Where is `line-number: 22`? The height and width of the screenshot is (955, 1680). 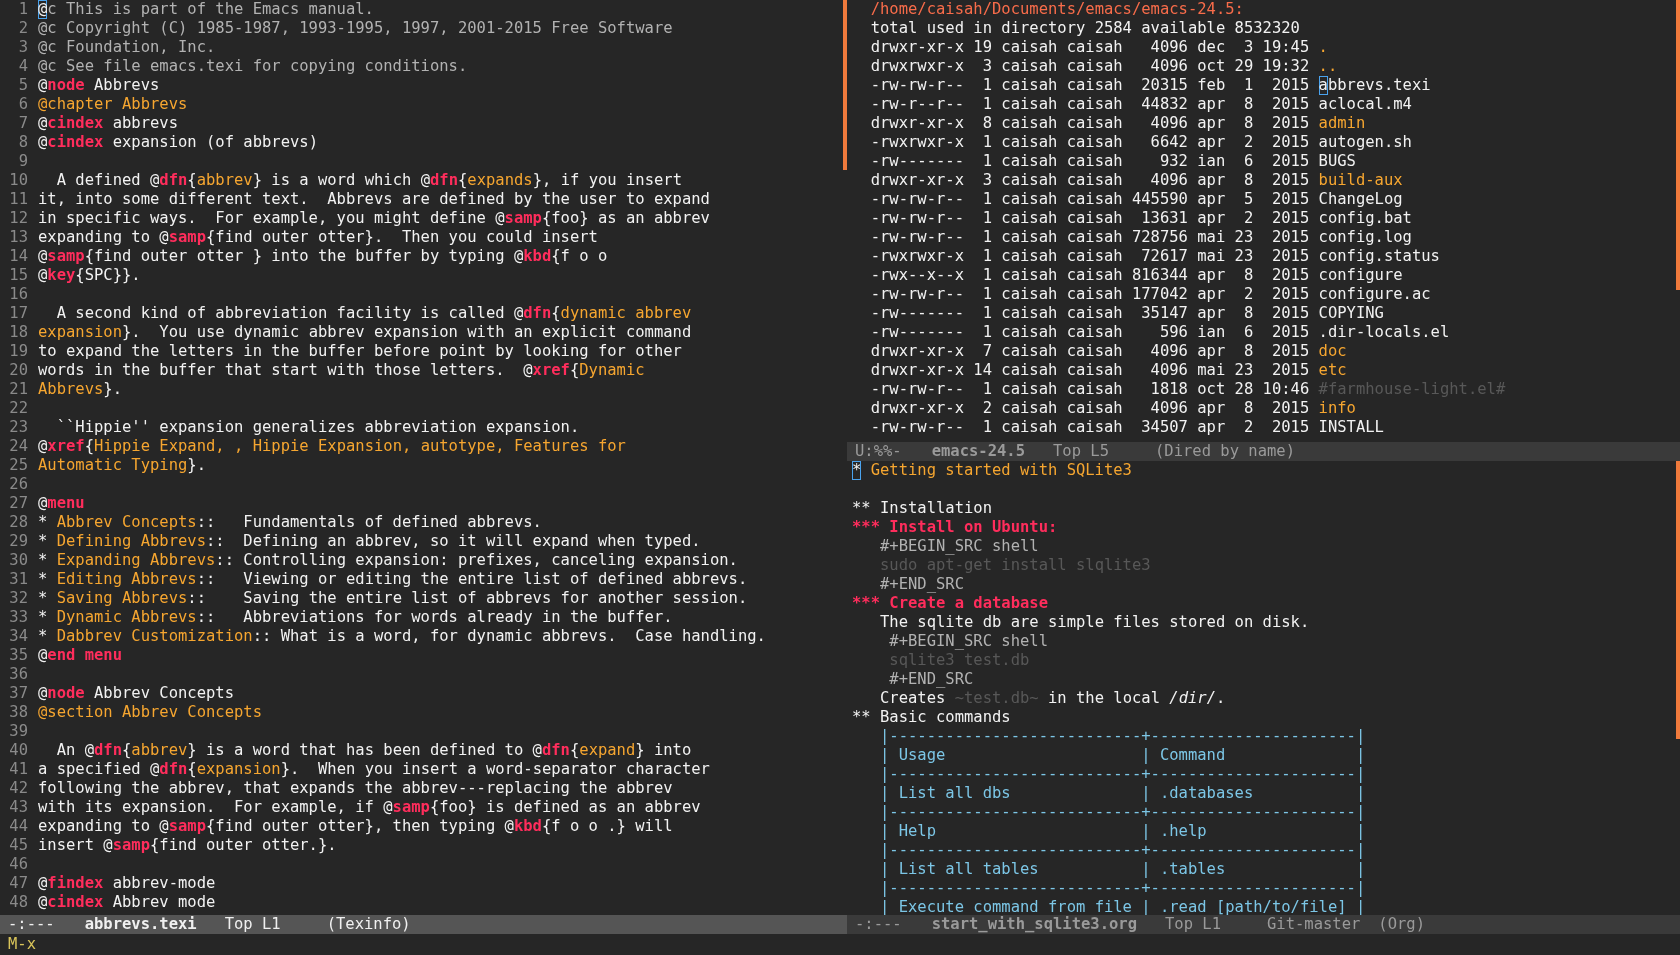
line-number: 22 is located at coordinates (18, 408).